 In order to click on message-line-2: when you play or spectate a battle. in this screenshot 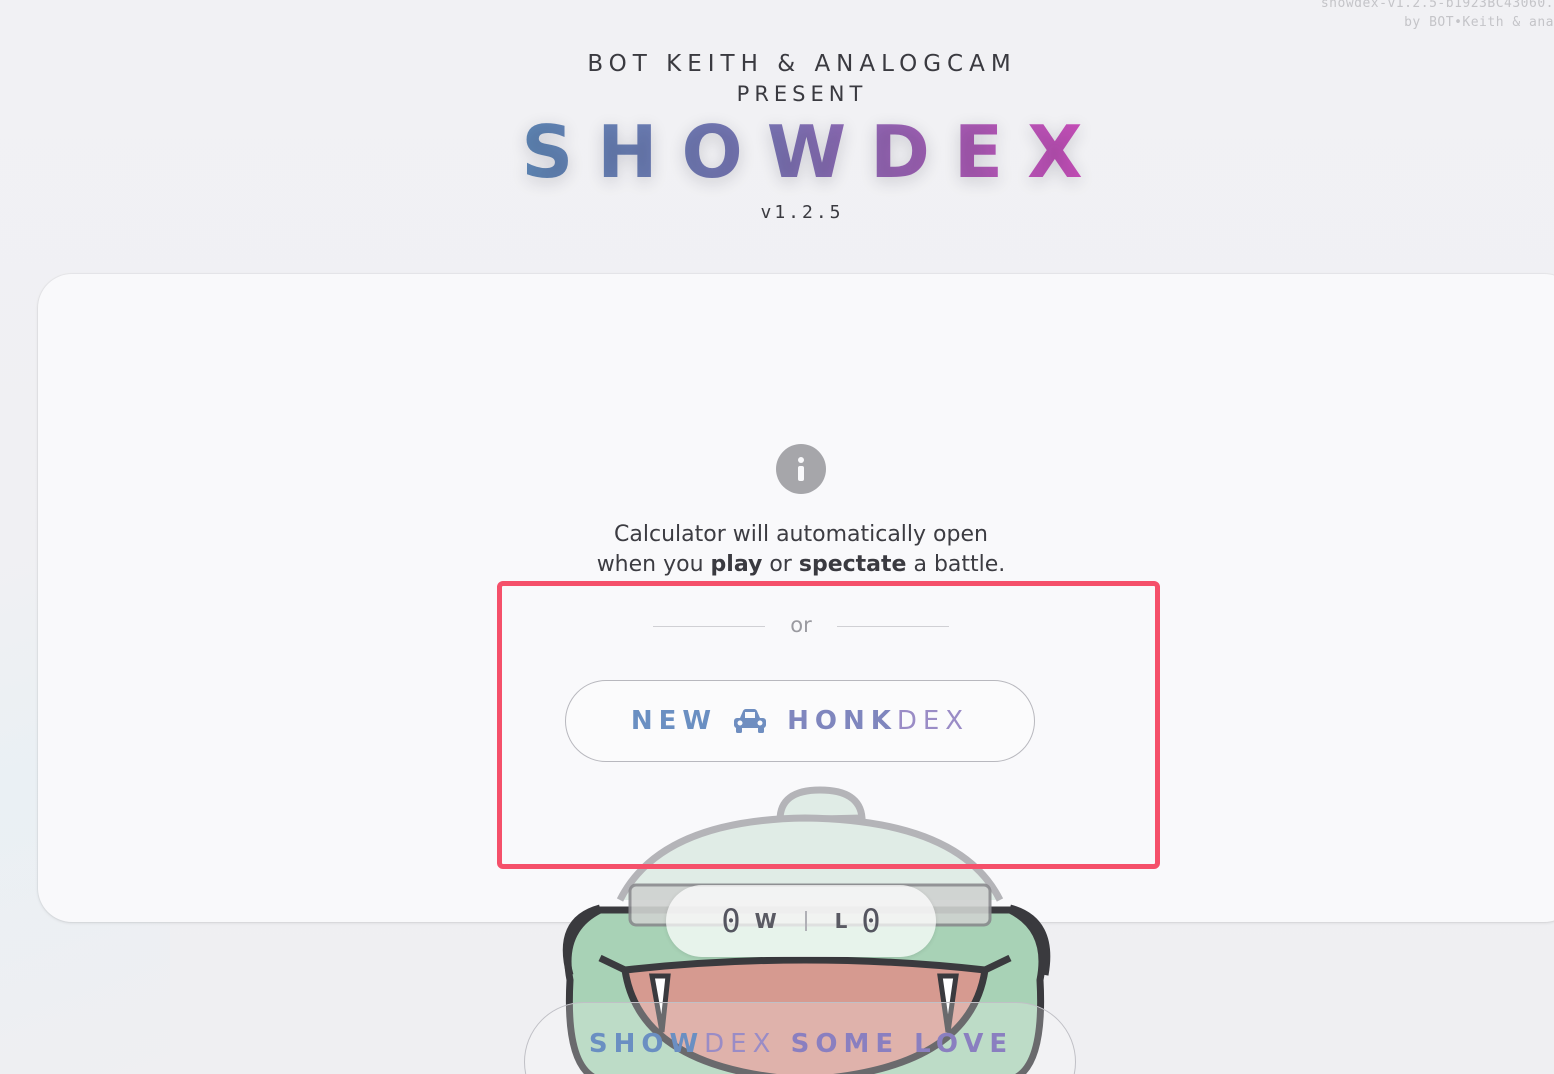, I will do `click(801, 564)`.